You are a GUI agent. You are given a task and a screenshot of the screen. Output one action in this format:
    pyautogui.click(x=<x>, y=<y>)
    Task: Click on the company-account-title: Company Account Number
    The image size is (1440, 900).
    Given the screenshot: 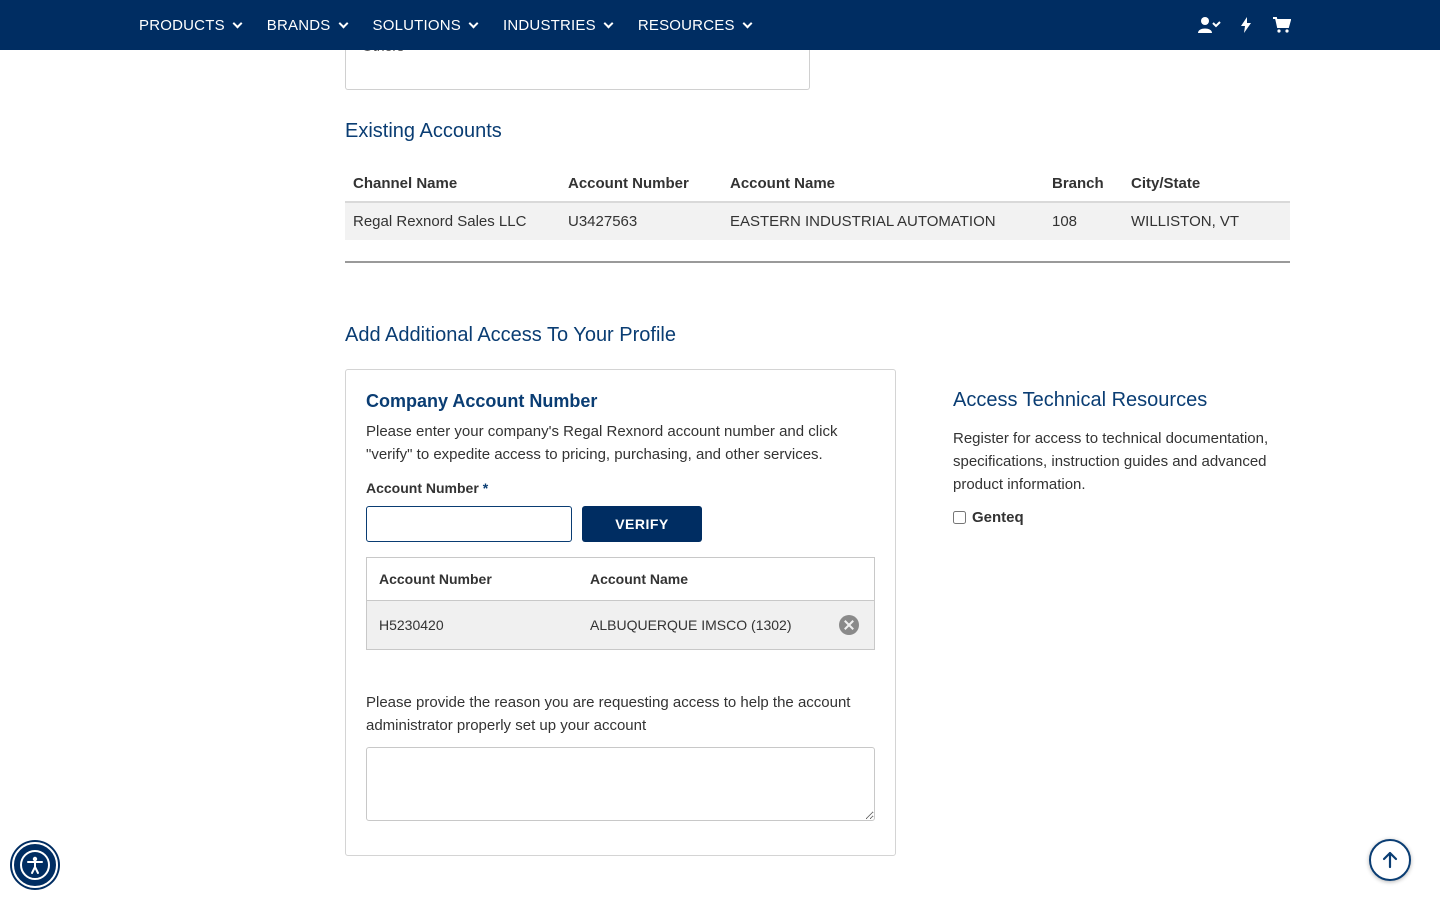 What is the action you would take?
    pyautogui.click(x=482, y=401)
    